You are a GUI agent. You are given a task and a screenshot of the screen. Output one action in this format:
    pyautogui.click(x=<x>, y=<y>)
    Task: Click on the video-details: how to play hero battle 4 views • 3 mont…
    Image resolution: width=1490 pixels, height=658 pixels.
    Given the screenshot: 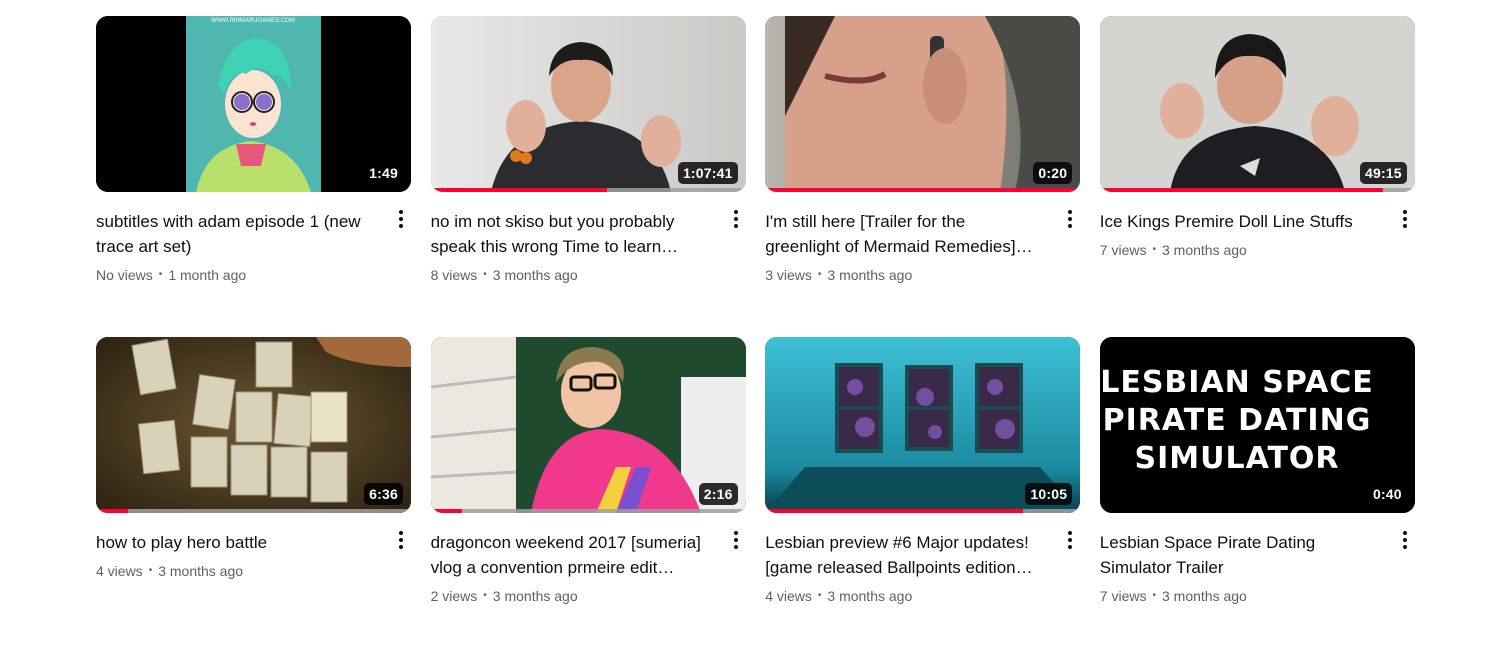 What is the action you would take?
    pyautogui.click(x=253, y=547)
    